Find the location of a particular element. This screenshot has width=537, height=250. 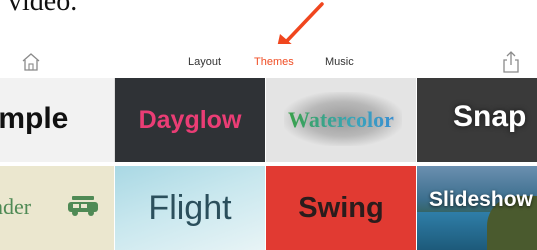

tab-layout: Layout is located at coordinates (204, 62).